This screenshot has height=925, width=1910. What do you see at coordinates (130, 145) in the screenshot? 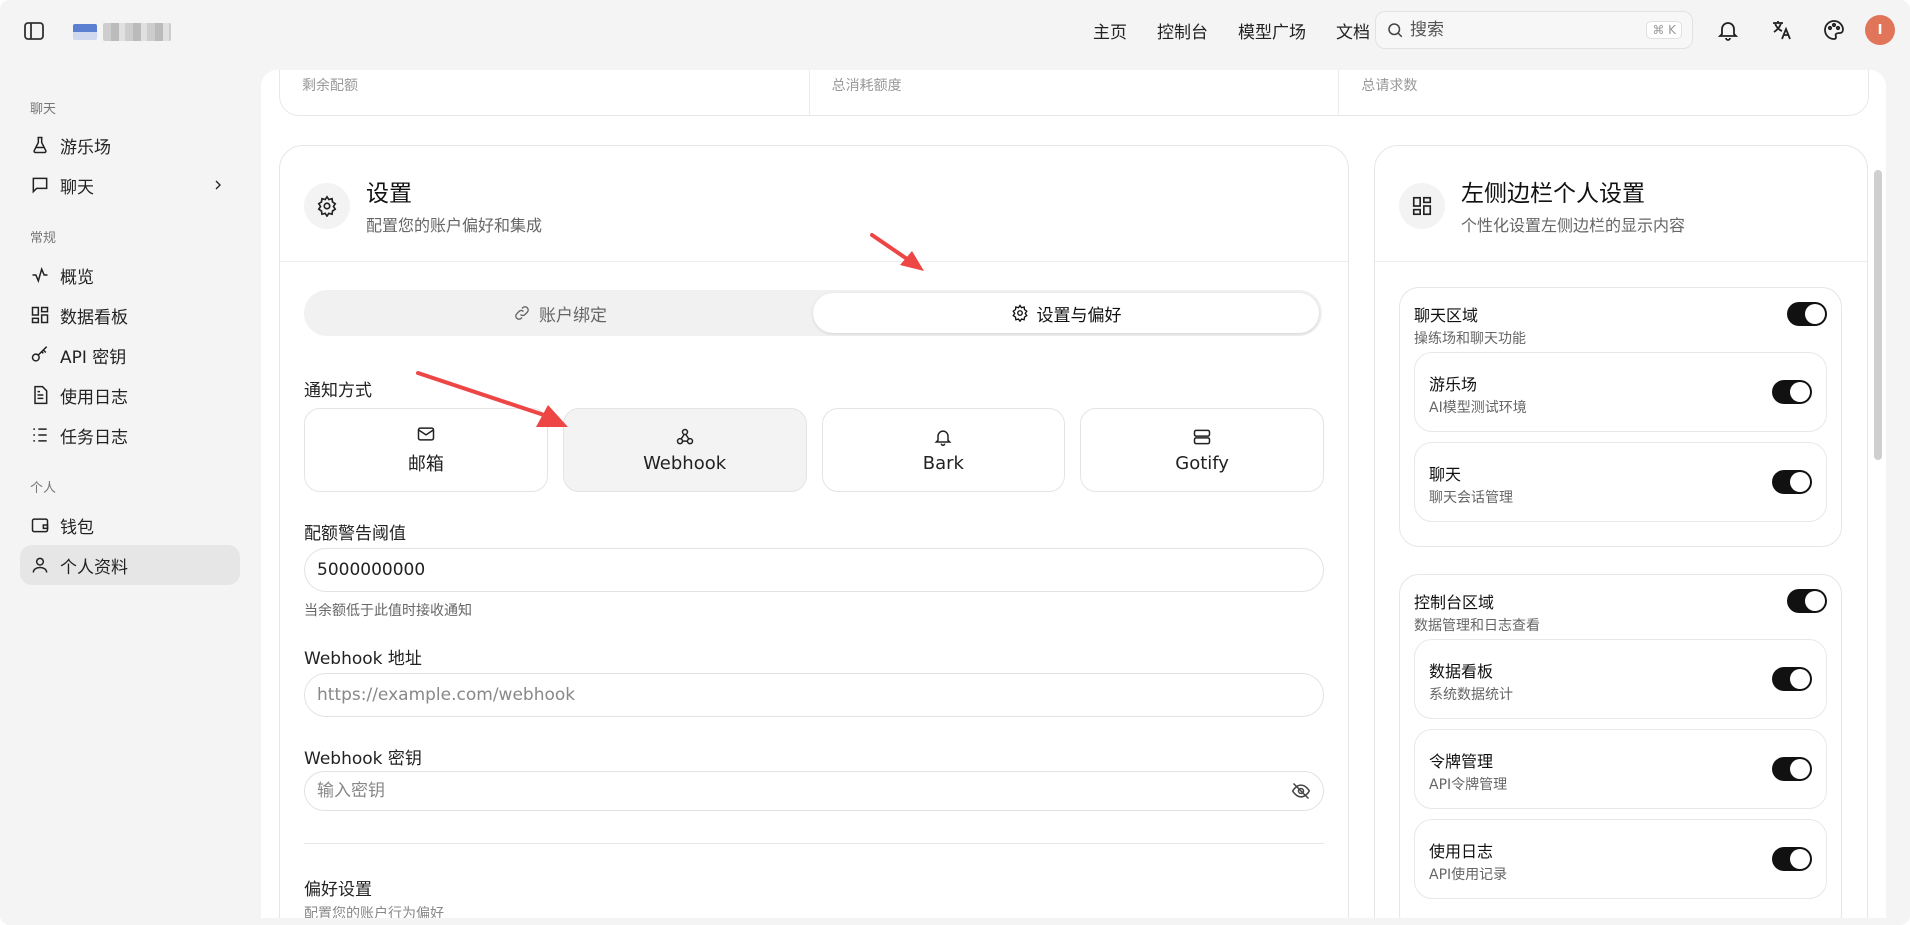
I see `sidebar-item-playground: 游乐场` at bounding box center [130, 145].